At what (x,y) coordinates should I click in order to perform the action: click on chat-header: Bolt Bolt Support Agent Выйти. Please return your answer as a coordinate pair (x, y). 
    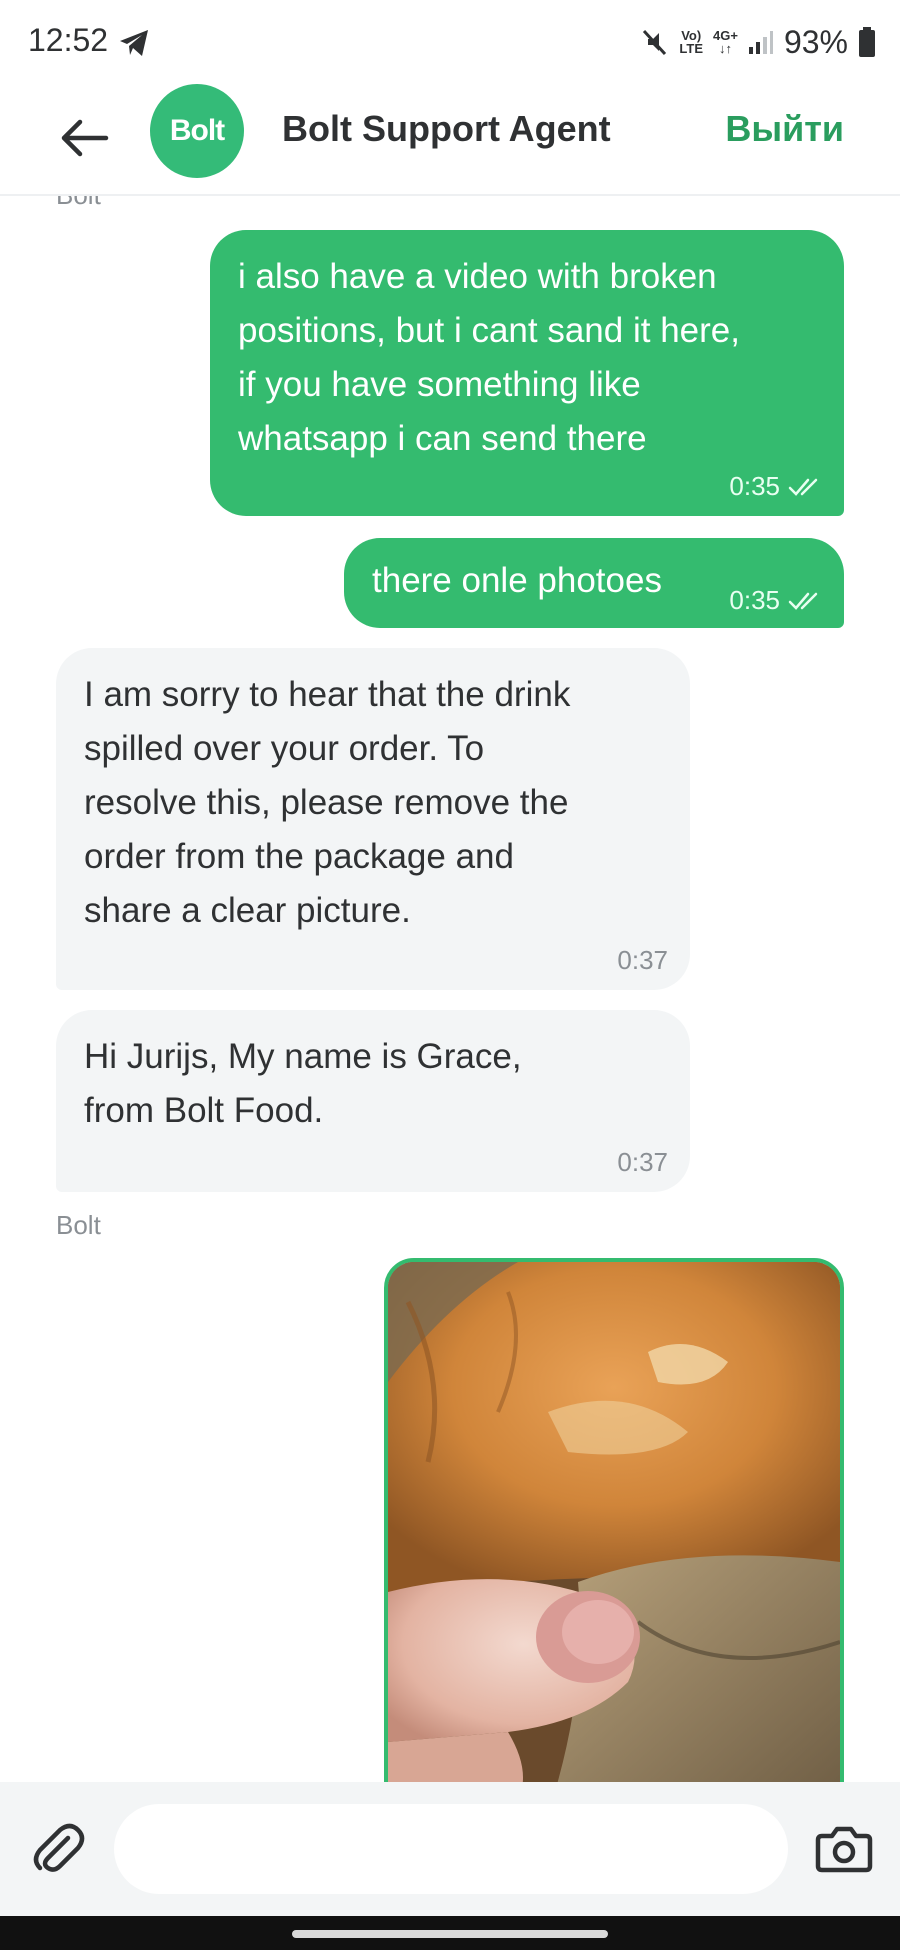
    Looking at the image, I should click on (450, 140).